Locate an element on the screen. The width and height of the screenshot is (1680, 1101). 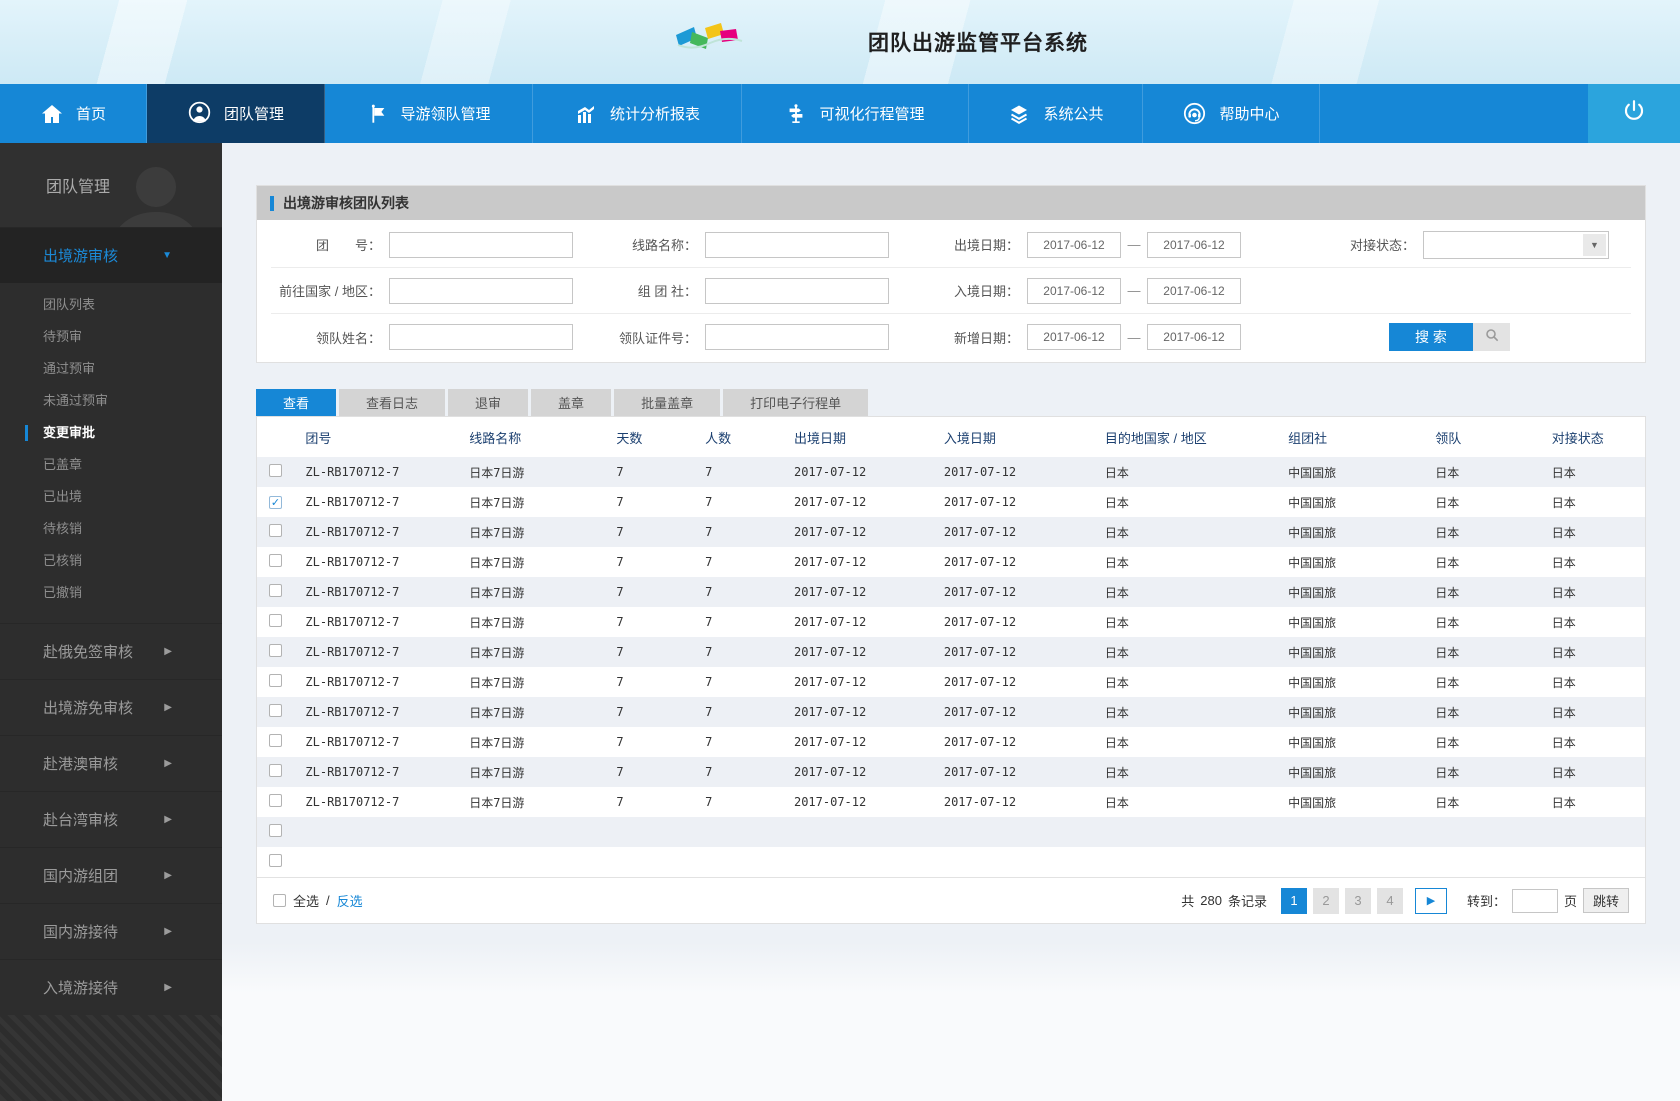
nav-item-home: 首页 is located at coordinates (73, 113).